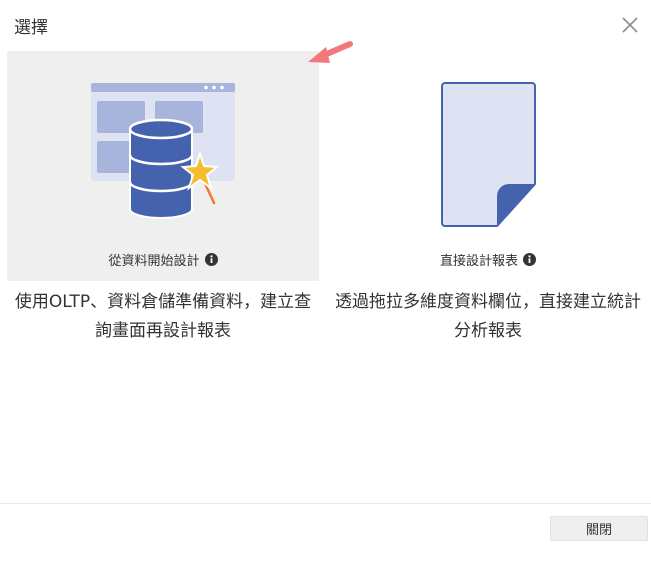 The width and height of the screenshot is (651, 568). I want to click on option-description: 透過拖拉多維度資料欄位，直接建立統計分析報表, so click(488, 316).